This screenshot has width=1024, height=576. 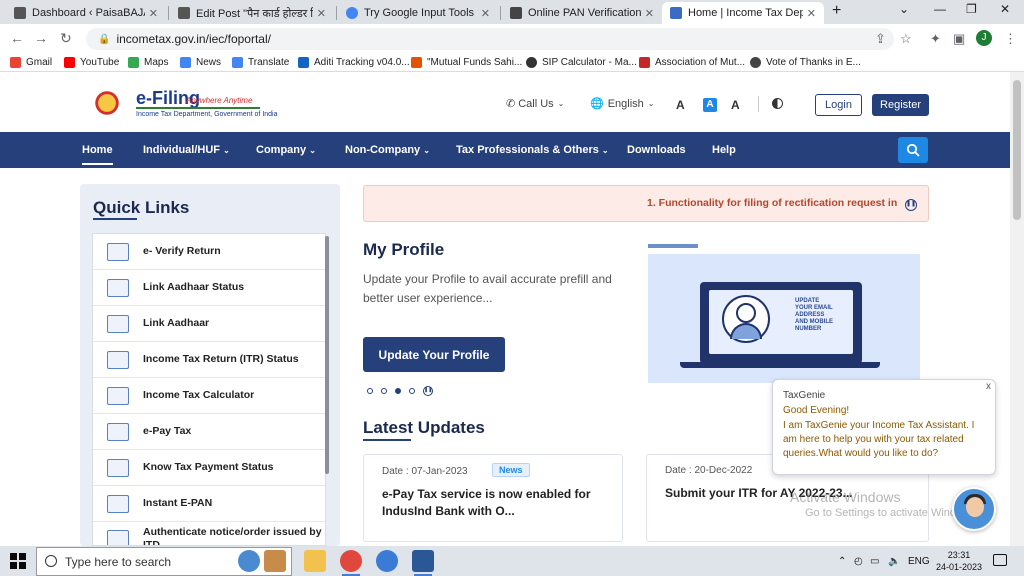 I want to click on nav-home: Home, so click(x=97, y=154).